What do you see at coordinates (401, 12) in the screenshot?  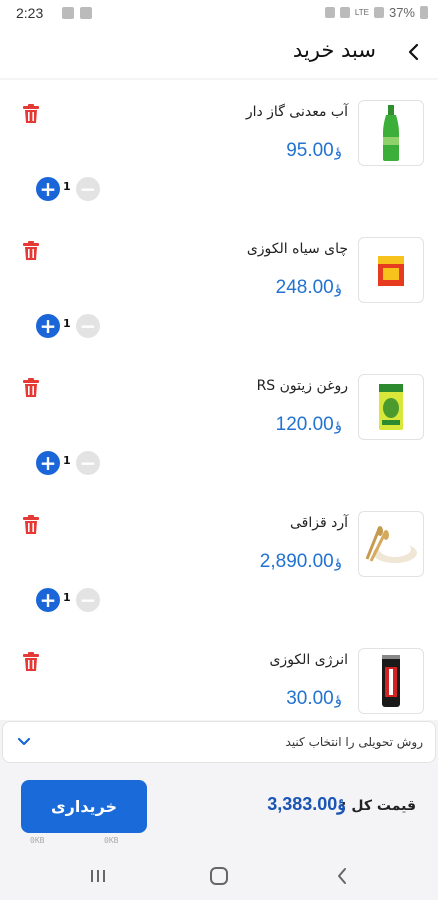 I see `battery-percent: 37%` at bounding box center [401, 12].